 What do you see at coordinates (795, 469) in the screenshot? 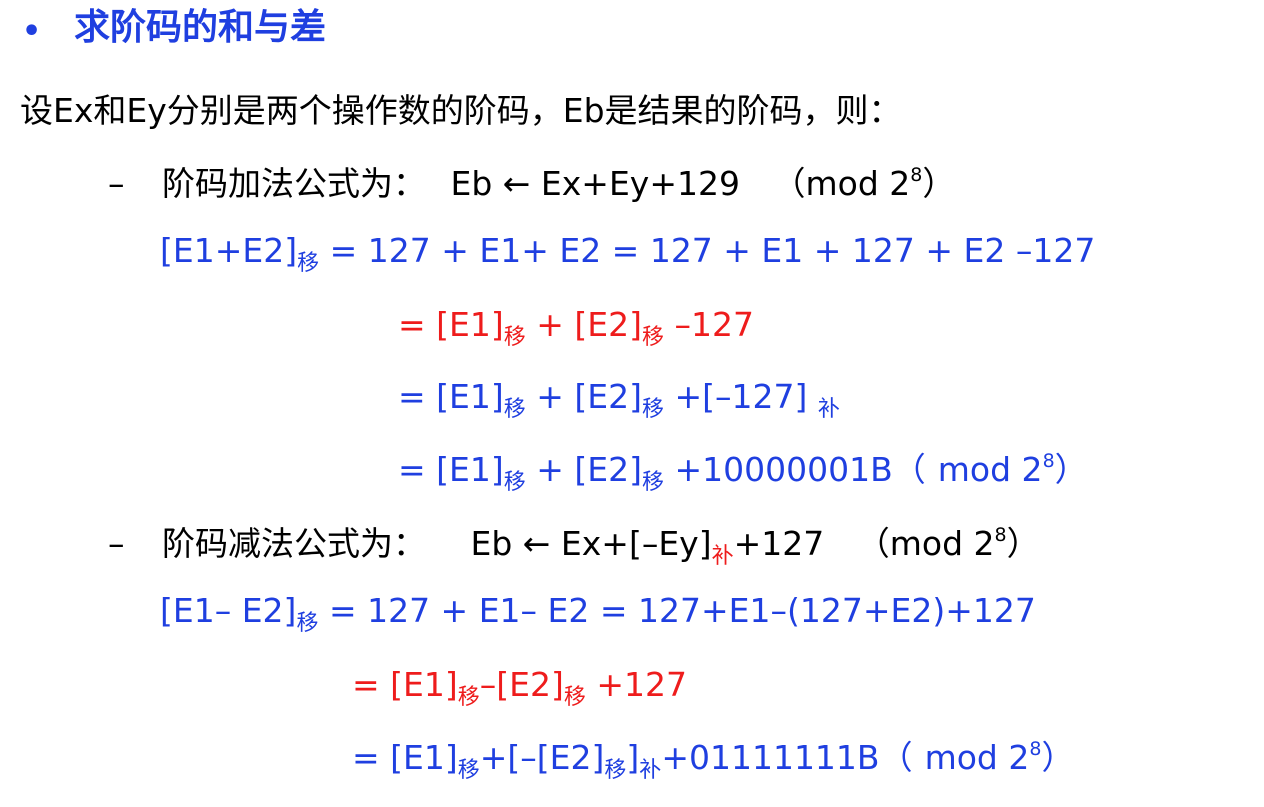
I see `addition-l4-tail: +10000001B（` at bounding box center [795, 469].